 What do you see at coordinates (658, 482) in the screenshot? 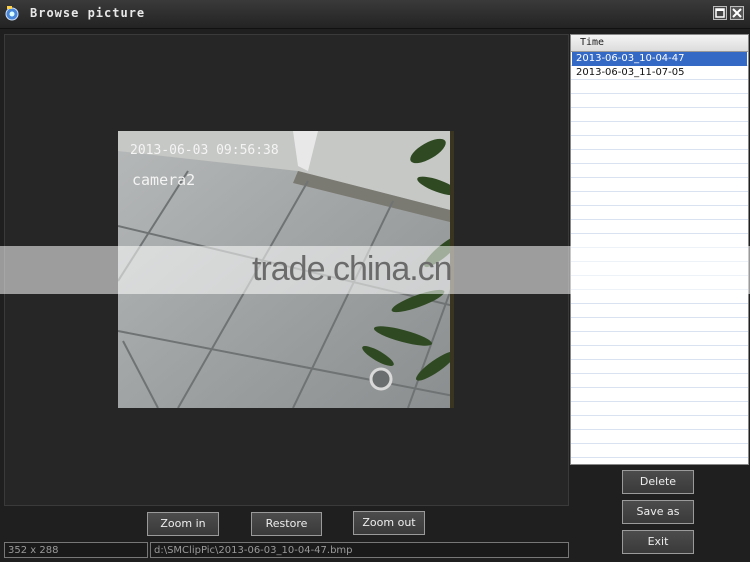
I see `delete-button: Delete` at bounding box center [658, 482].